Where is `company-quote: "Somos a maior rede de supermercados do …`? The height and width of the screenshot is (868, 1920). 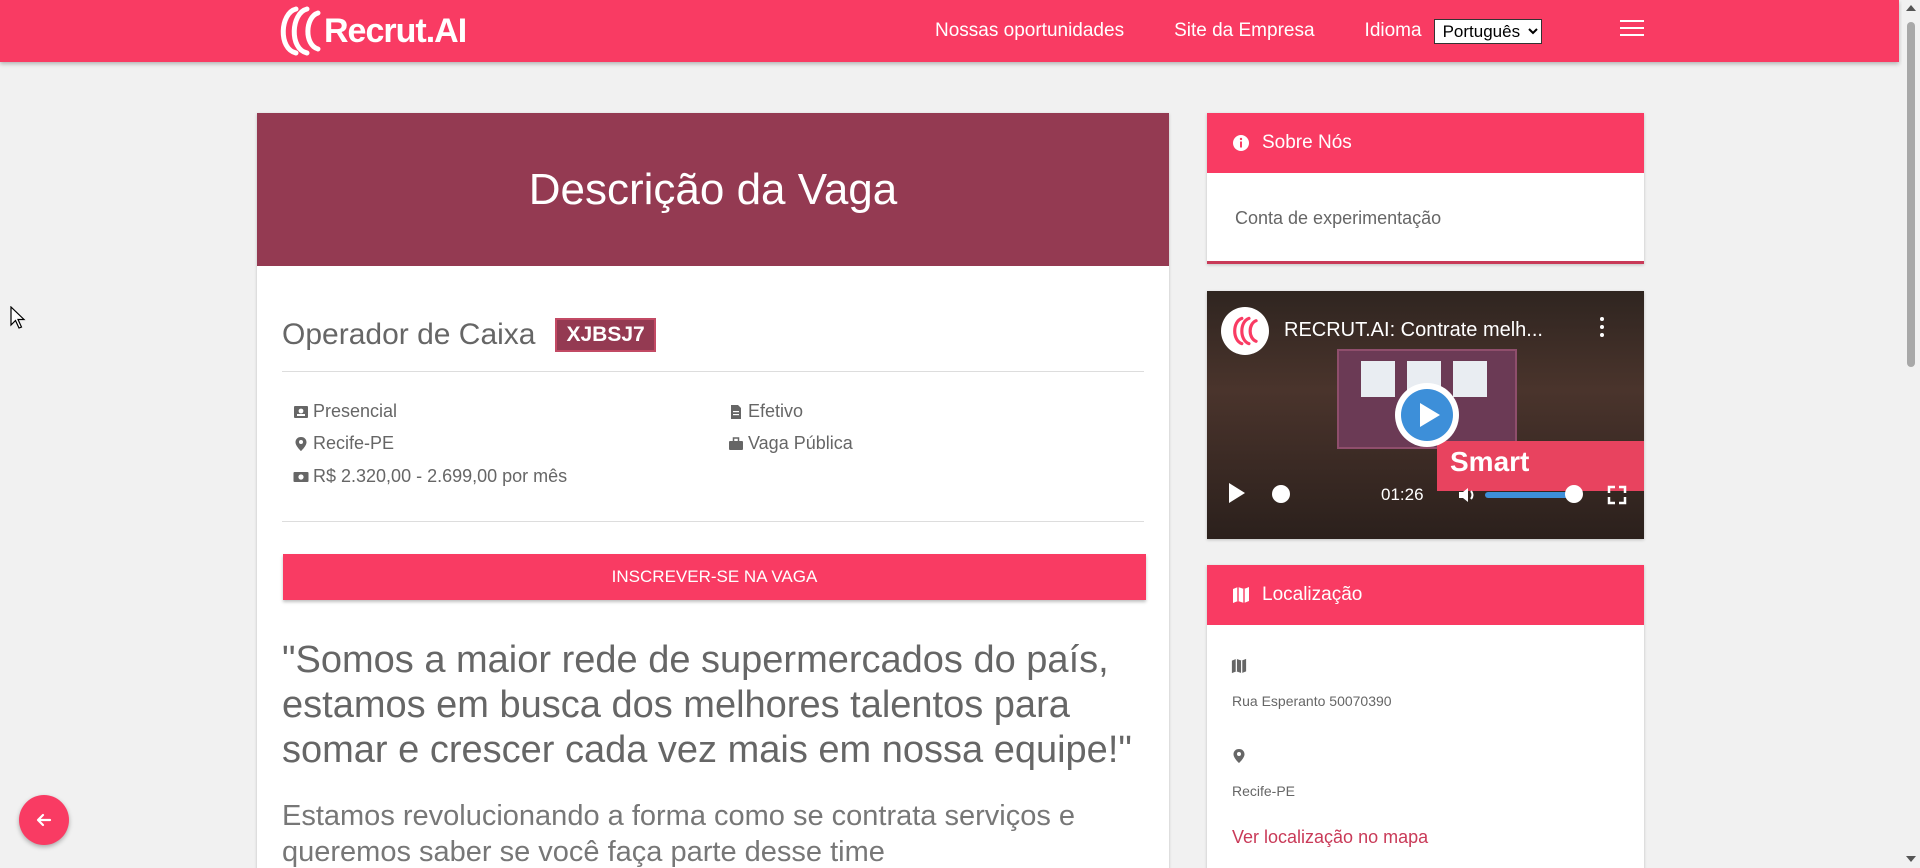 company-quote: "Somos a maior rede de supermercados do … is located at coordinates (707, 705).